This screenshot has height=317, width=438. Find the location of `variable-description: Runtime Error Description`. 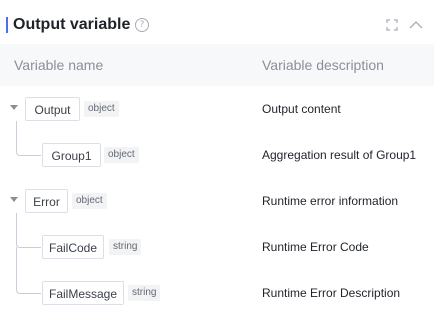

variable-description: Runtime Error Description is located at coordinates (331, 293).